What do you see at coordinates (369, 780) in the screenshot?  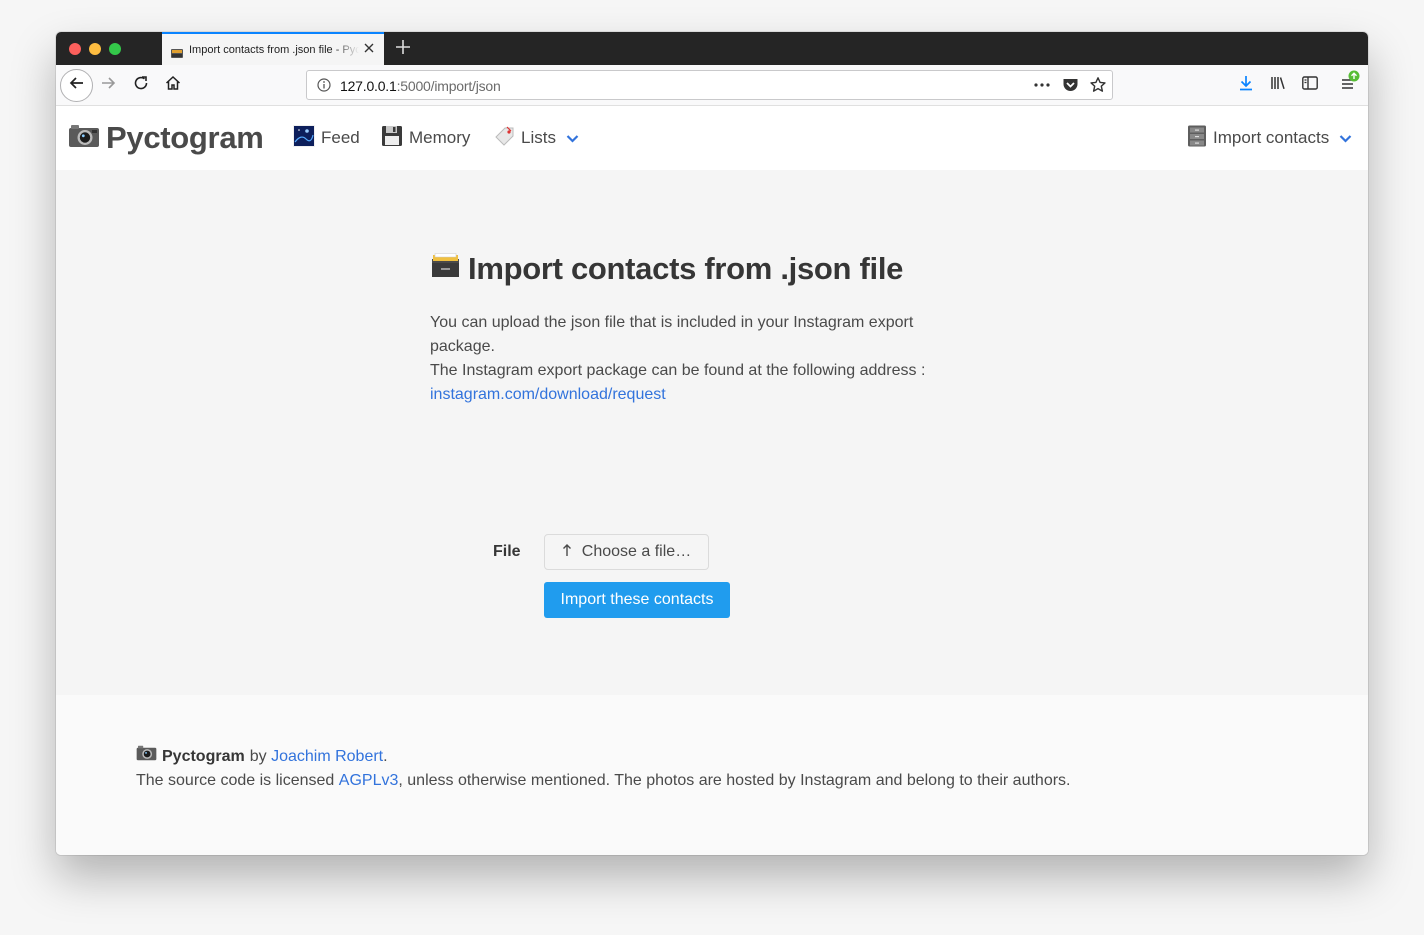 I see `license-link: AGPLv3` at bounding box center [369, 780].